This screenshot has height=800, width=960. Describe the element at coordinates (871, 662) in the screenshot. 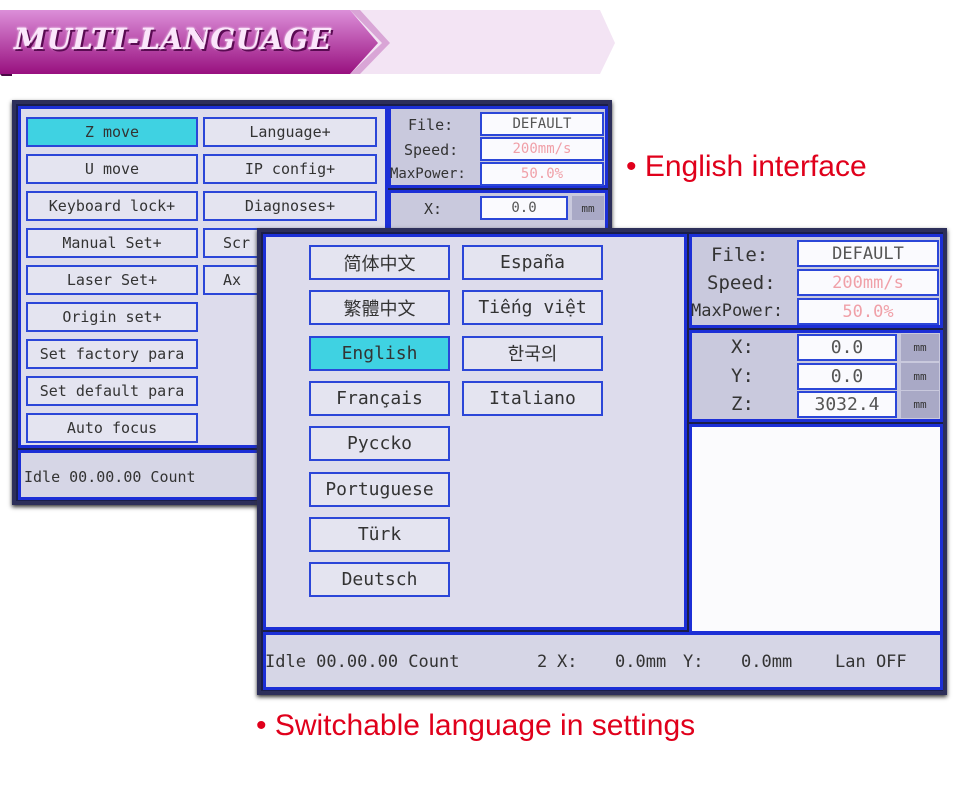

I see `status-lan: Lan OFF` at that location.